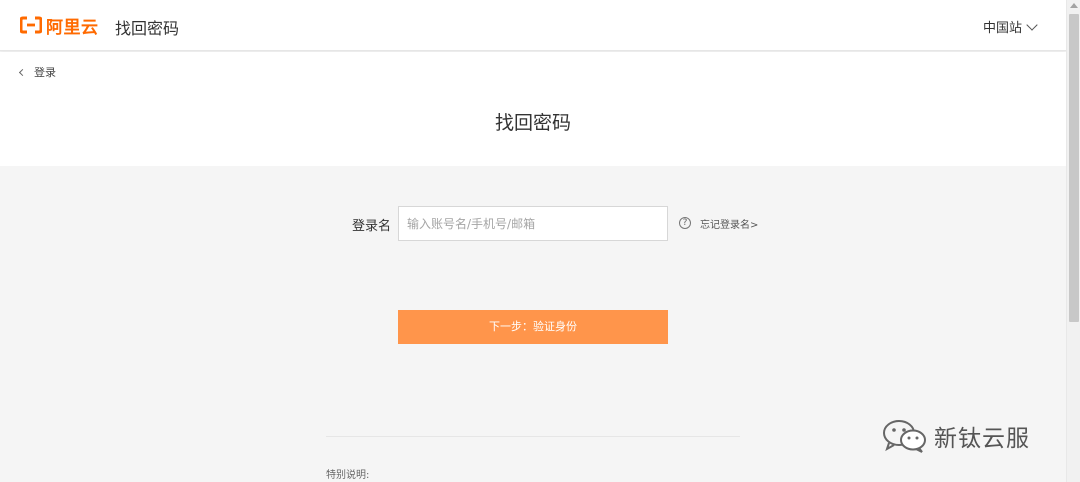  What do you see at coordinates (45, 72) in the screenshot?
I see `back-label: 登录` at bounding box center [45, 72].